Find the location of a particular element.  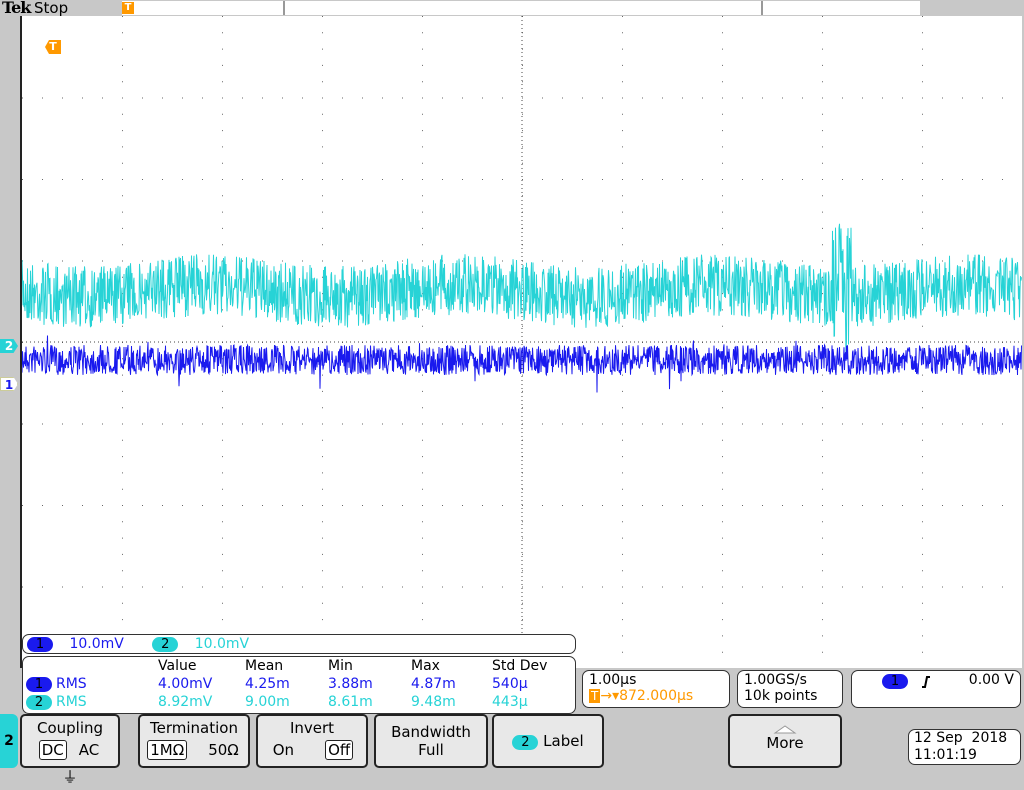

channel-2-menu-tab: 2 is located at coordinates (9, 741).